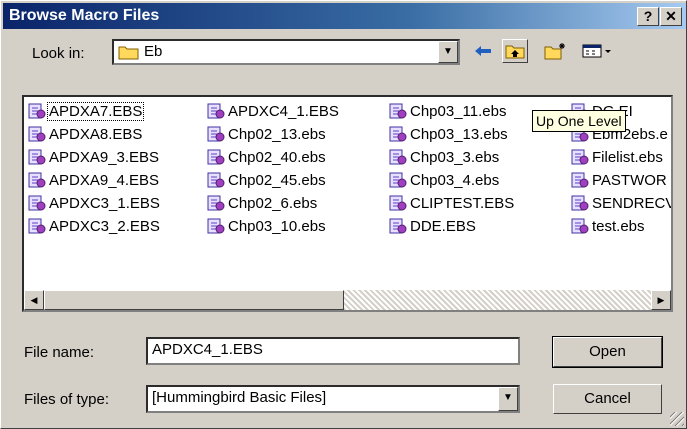 Image resolution: width=687 pixels, height=429 pixels. What do you see at coordinates (333, 399) in the screenshot?
I see `files-of-type-select: [Hummingbird Basic Files] ▼` at bounding box center [333, 399].